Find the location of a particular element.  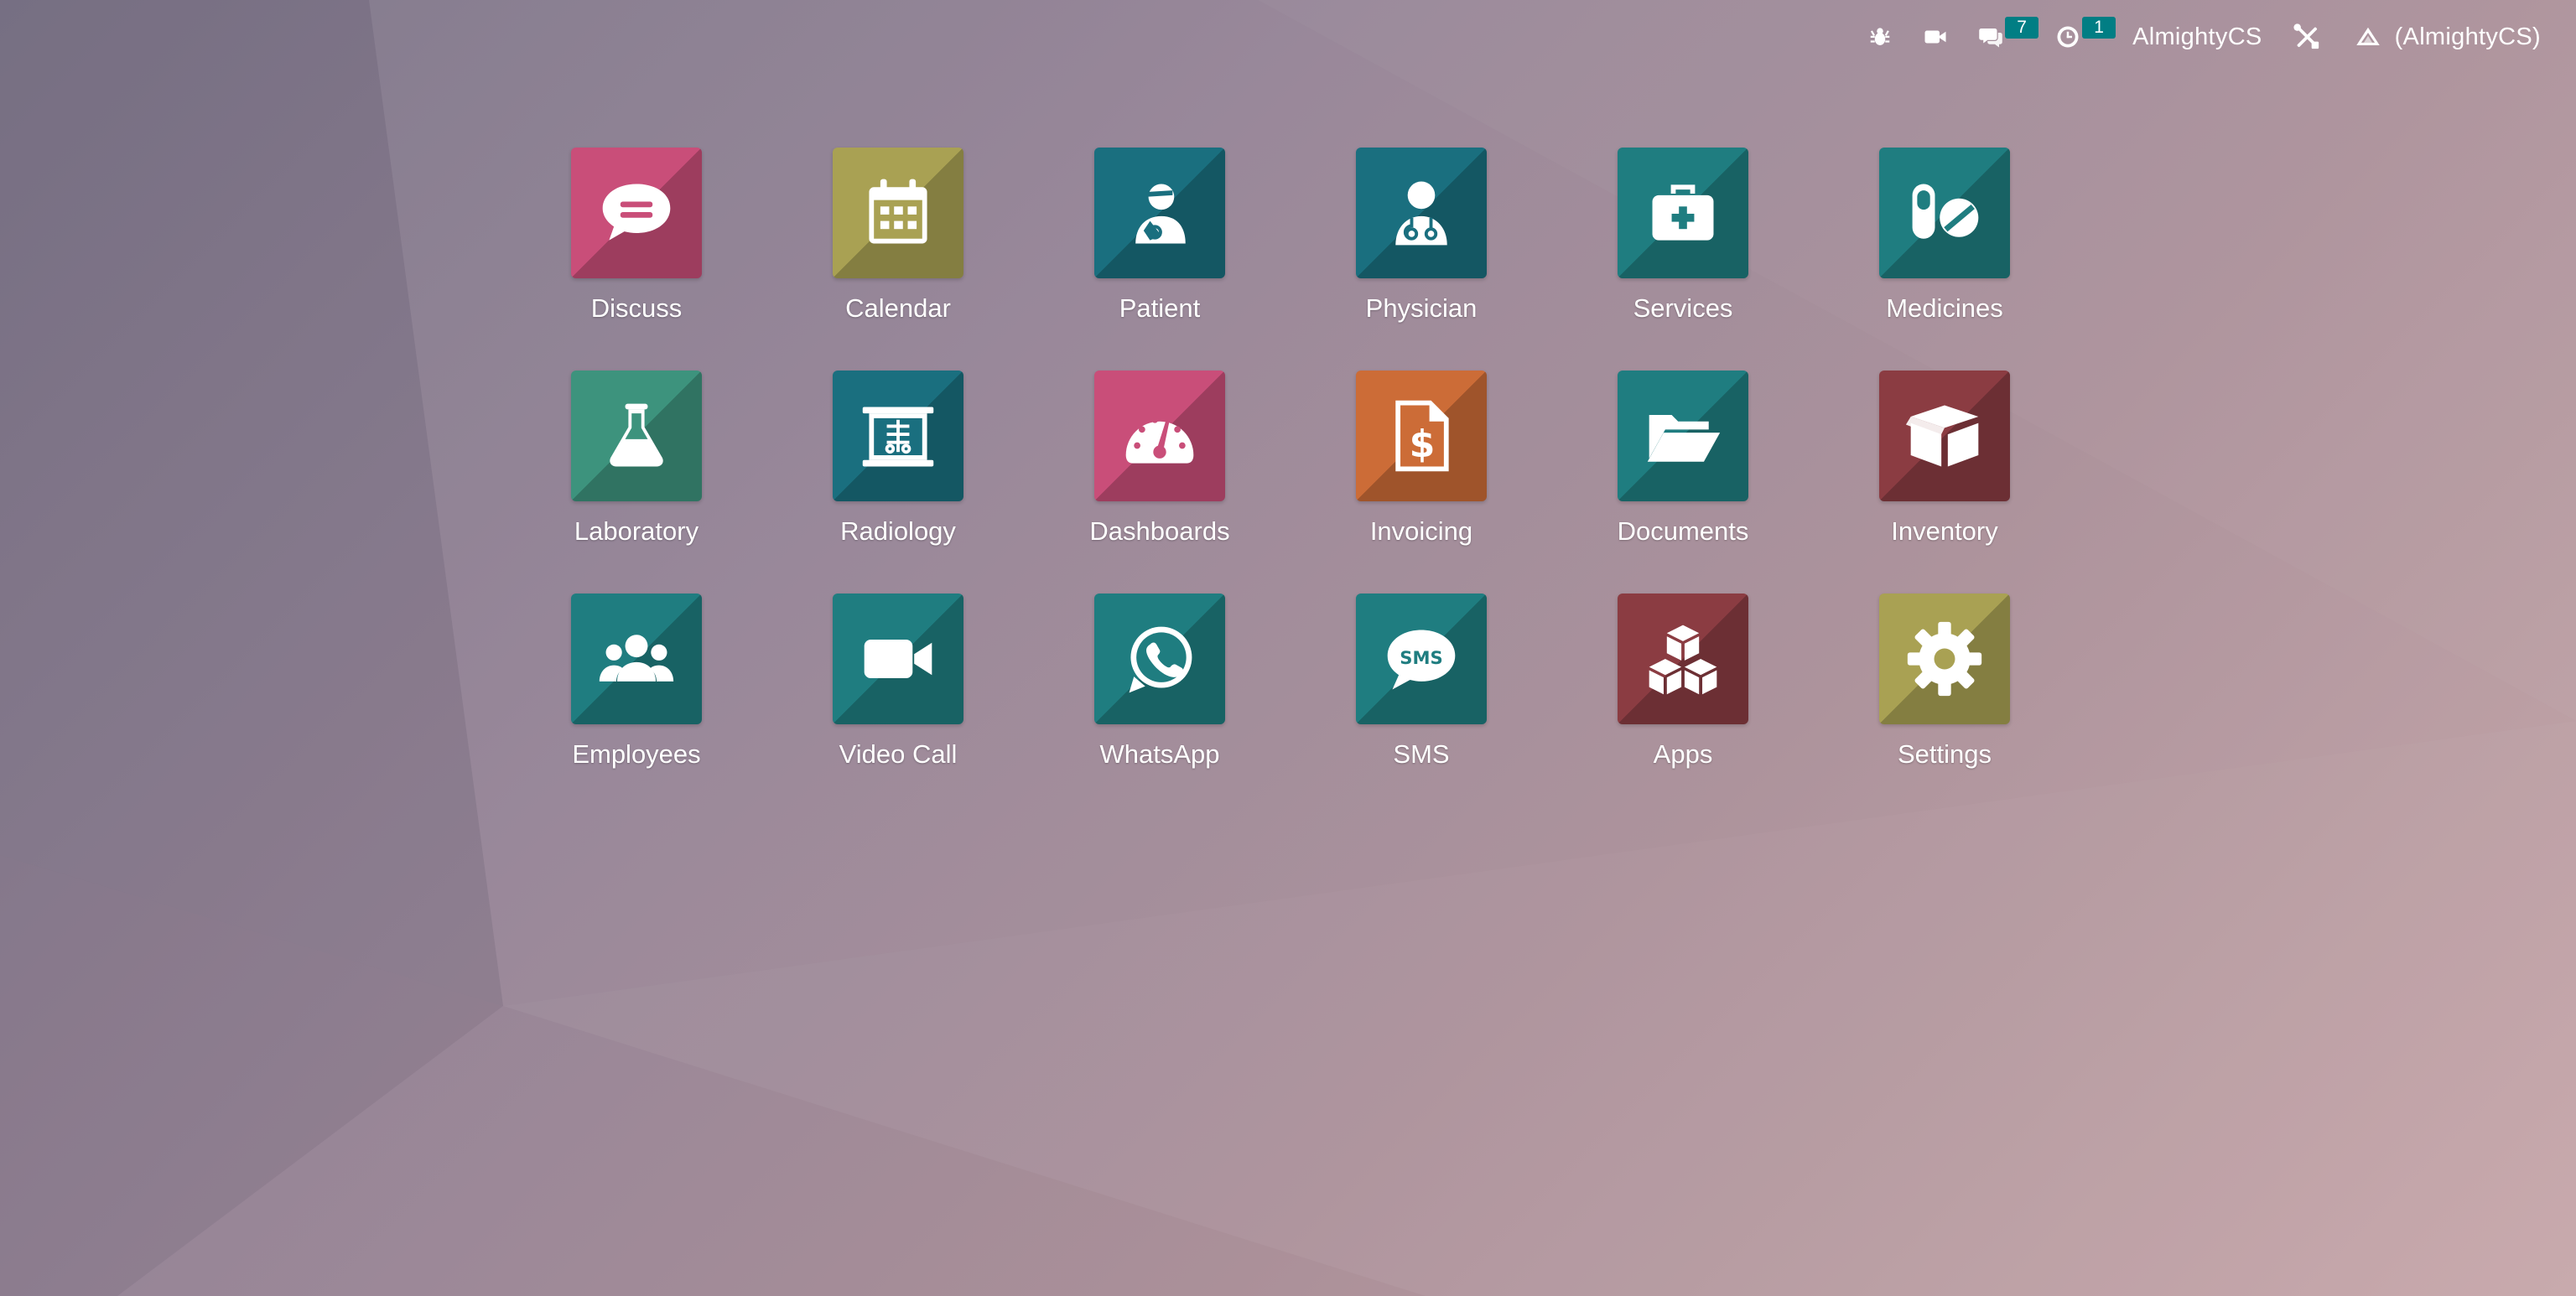

app-laboratory: Laboratory is located at coordinates (636, 459).